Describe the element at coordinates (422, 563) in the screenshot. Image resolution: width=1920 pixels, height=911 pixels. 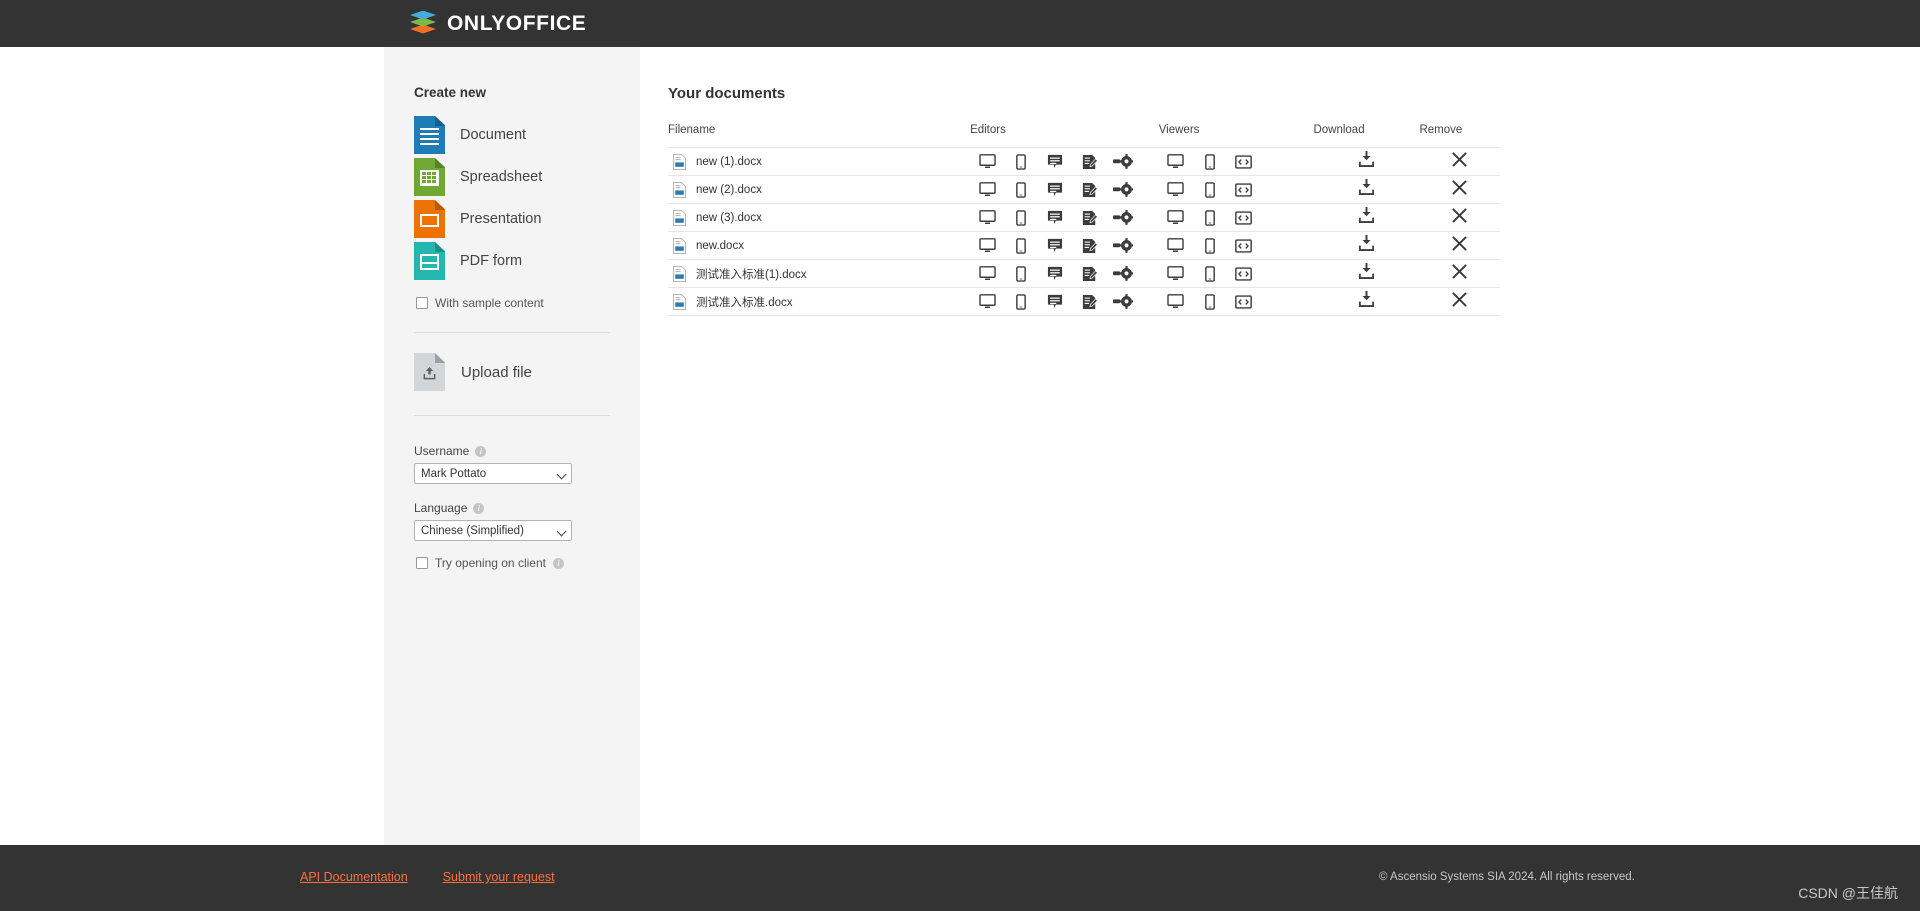
I see `try-opening-on-client-checkbox` at that location.